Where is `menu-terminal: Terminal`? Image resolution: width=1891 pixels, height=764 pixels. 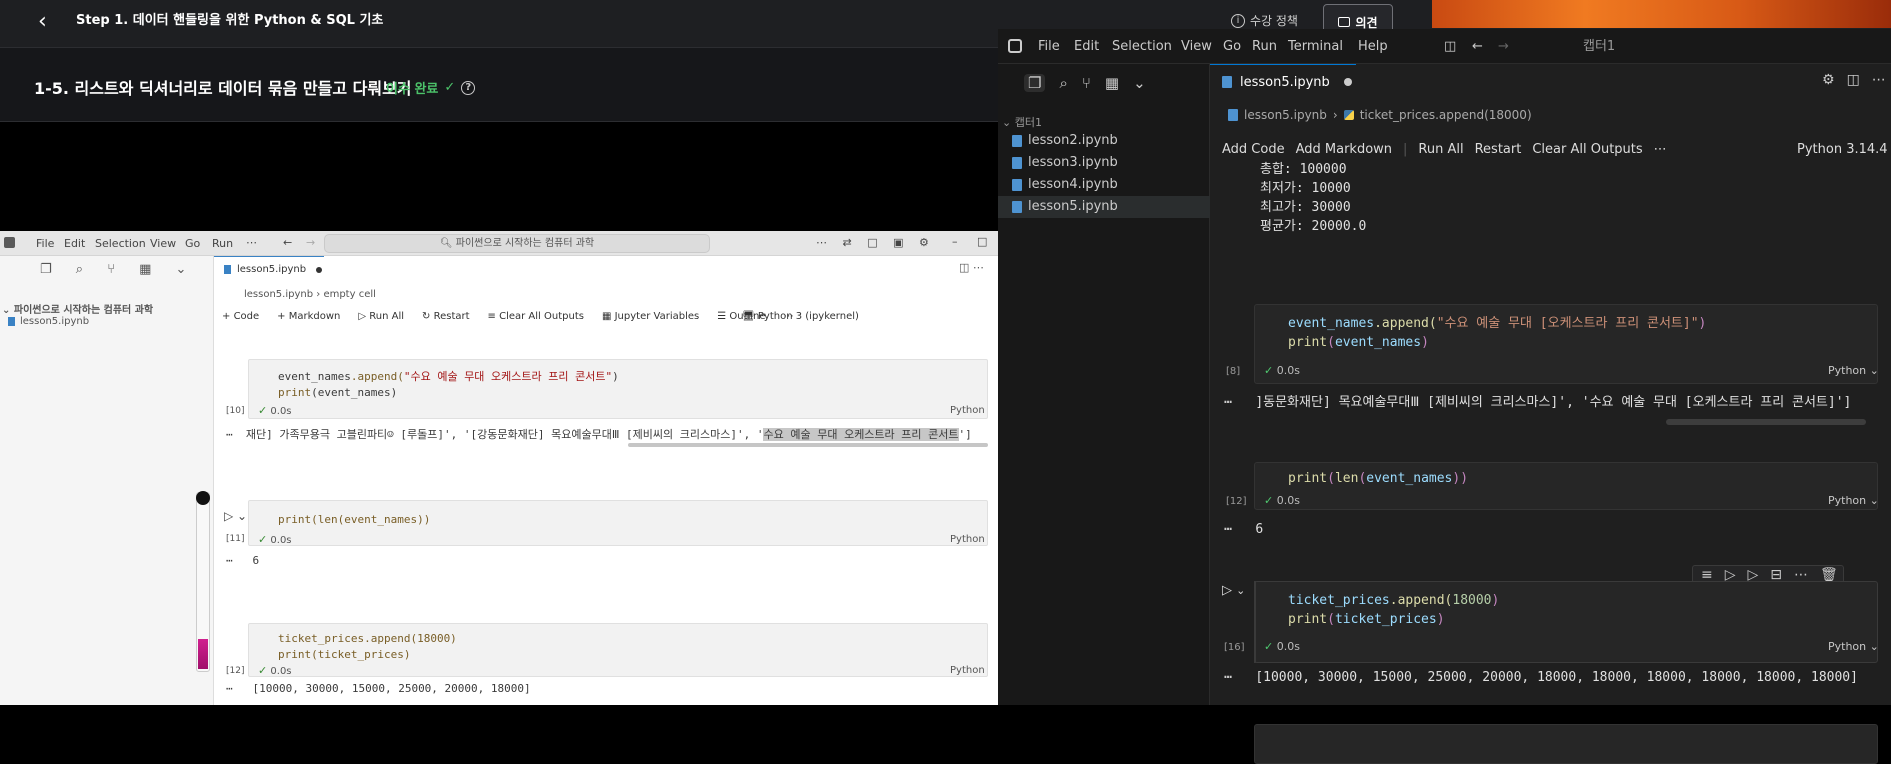 menu-terminal: Terminal is located at coordinates (1315, 46).